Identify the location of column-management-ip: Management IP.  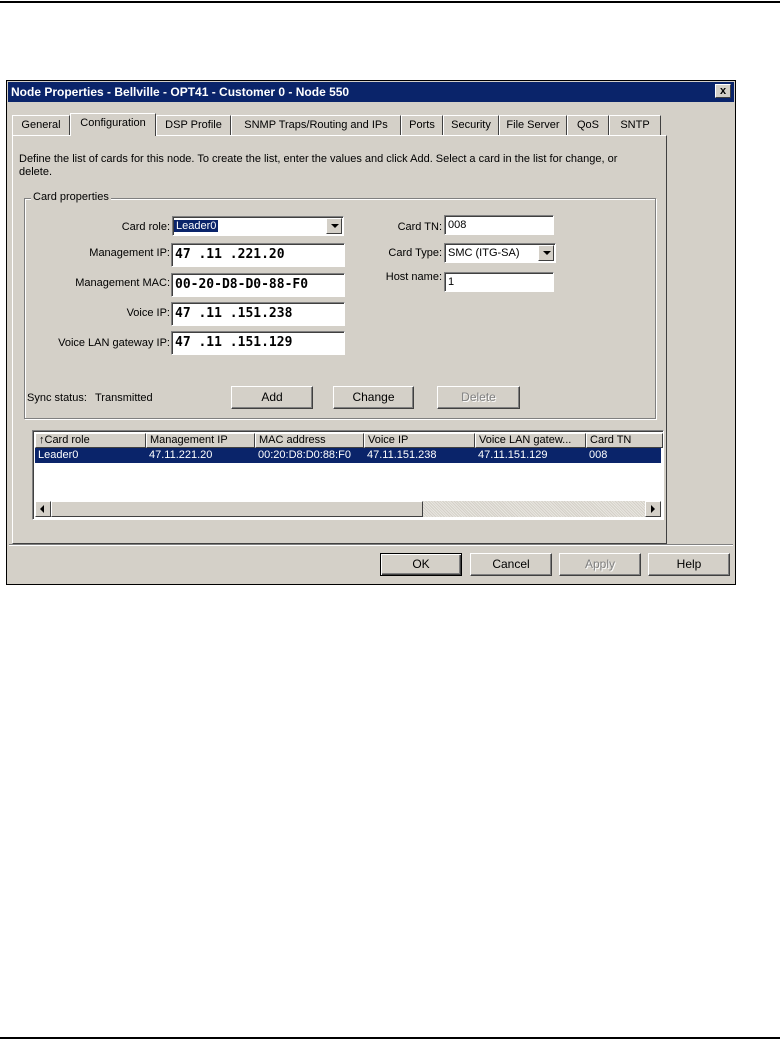
(200, 440).